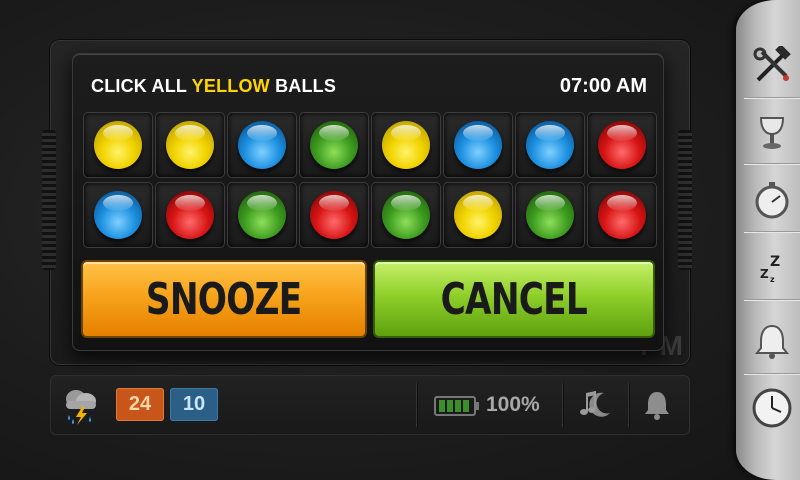  Describe the element at coordinates (772, 63) in the screenshot. I see `tools-icon` at that location.